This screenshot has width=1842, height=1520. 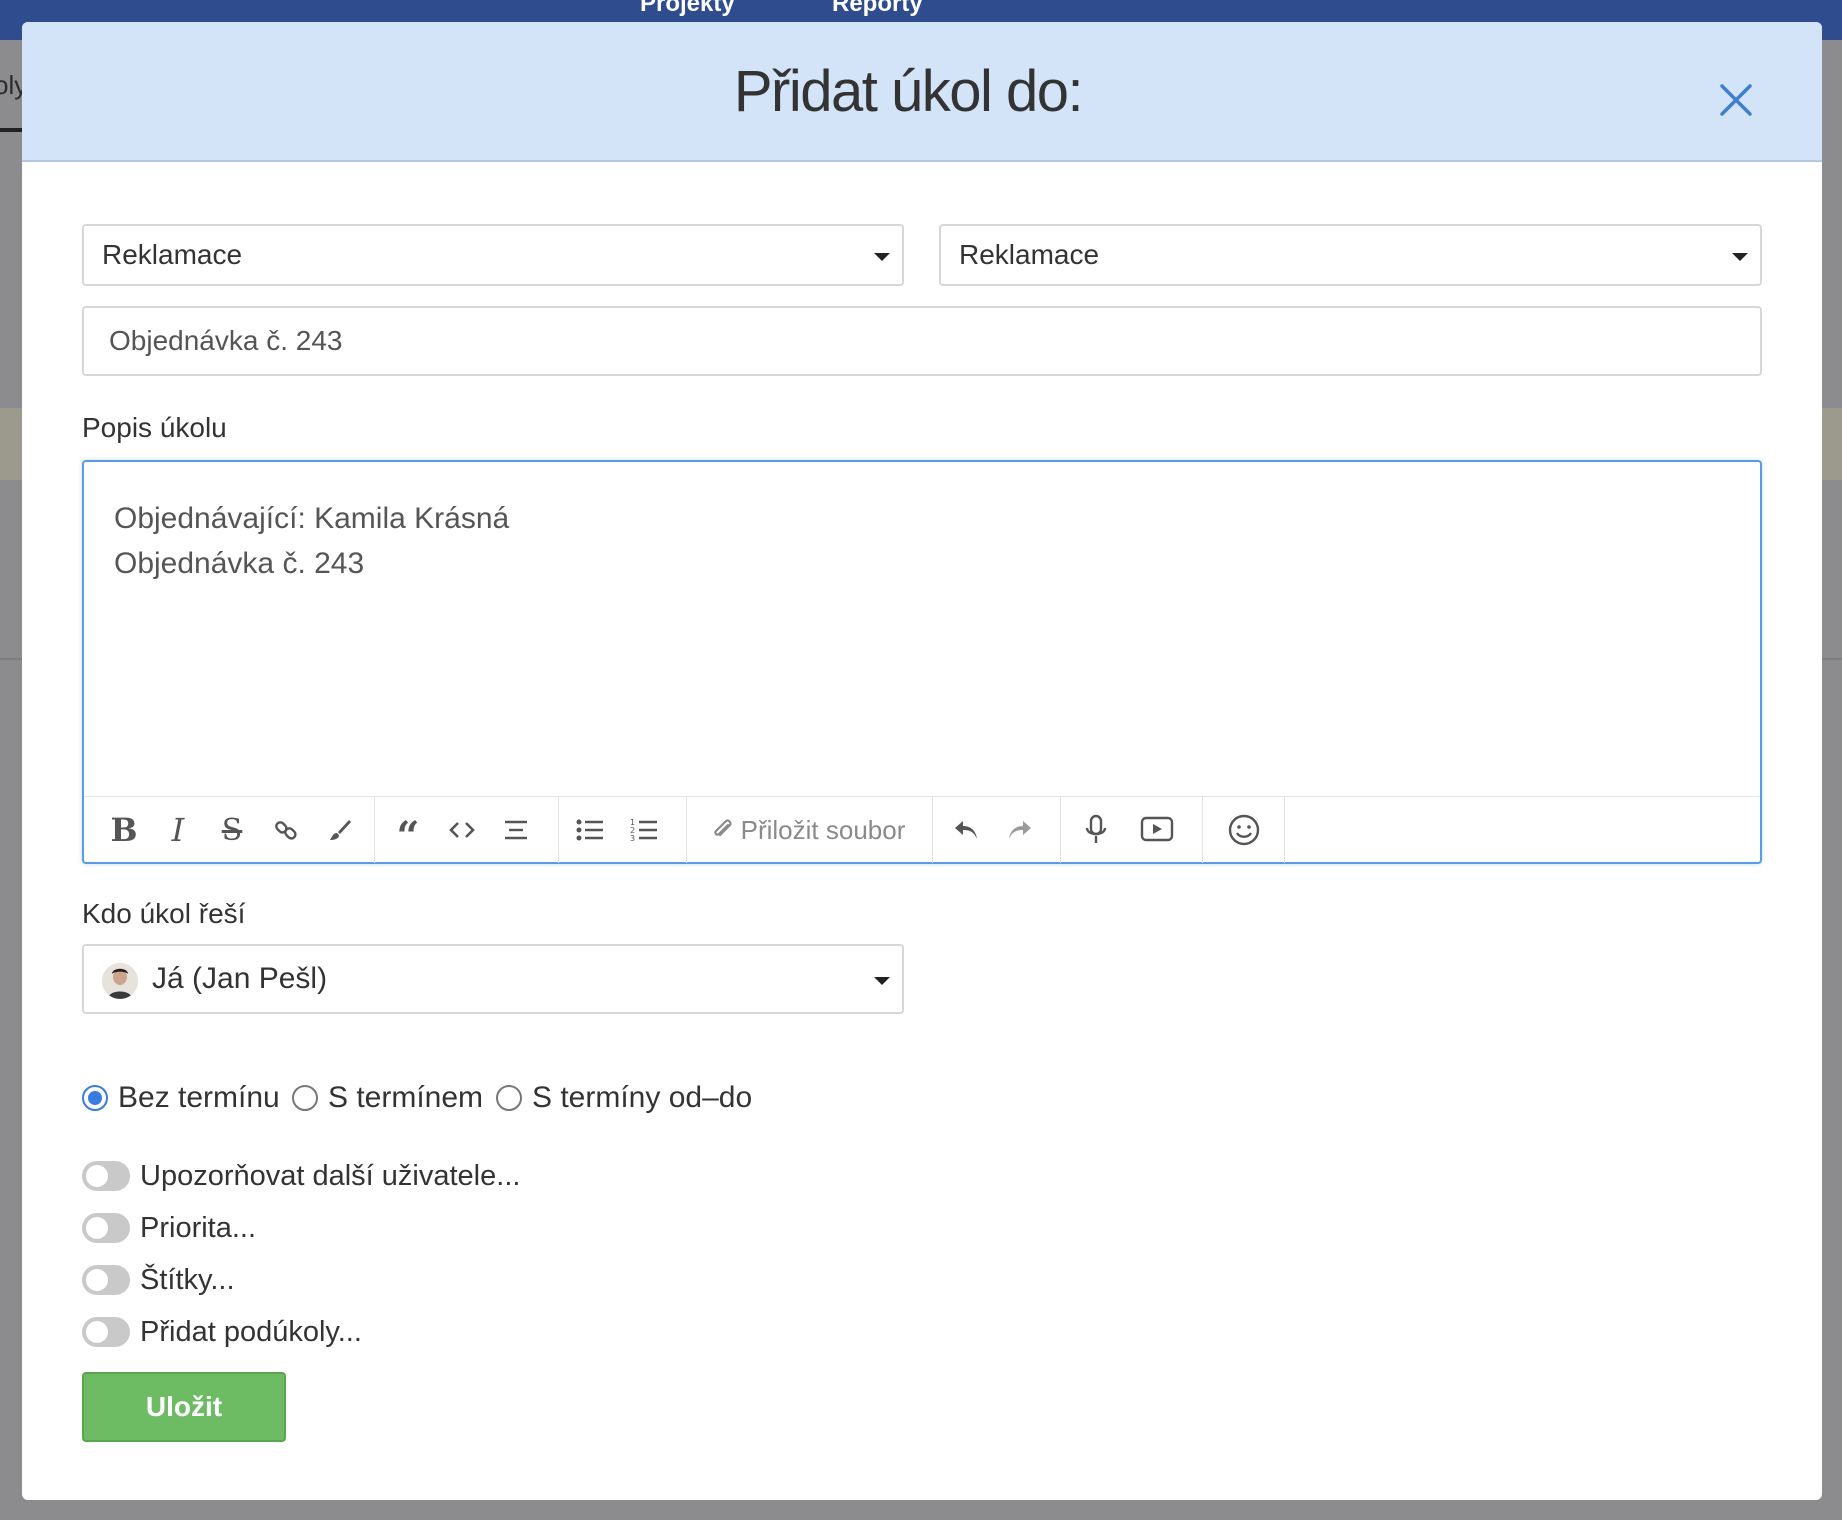 What do you see at coordinates (120, 981) in the screenshot?
I see `avatar` at bounding box center [120, 981].